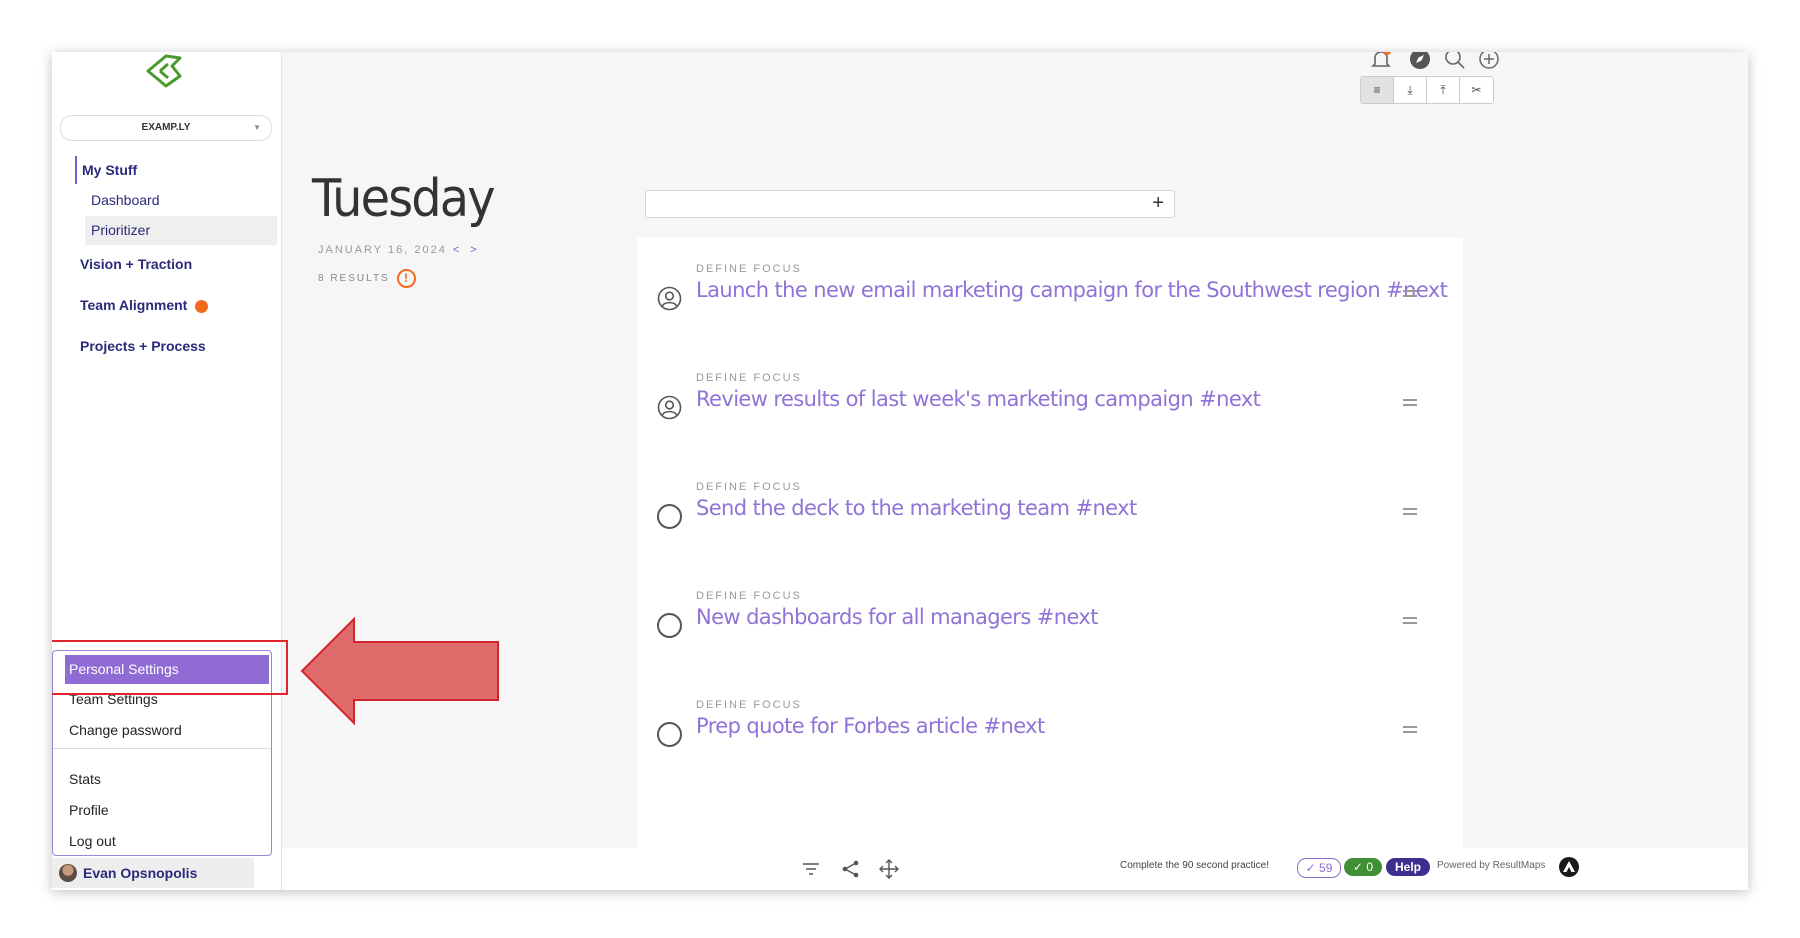 The height and width of the screenshot is (938, 1800). I want to click on nav-team-alignment-label: Team Alignment, so click(134, 305).